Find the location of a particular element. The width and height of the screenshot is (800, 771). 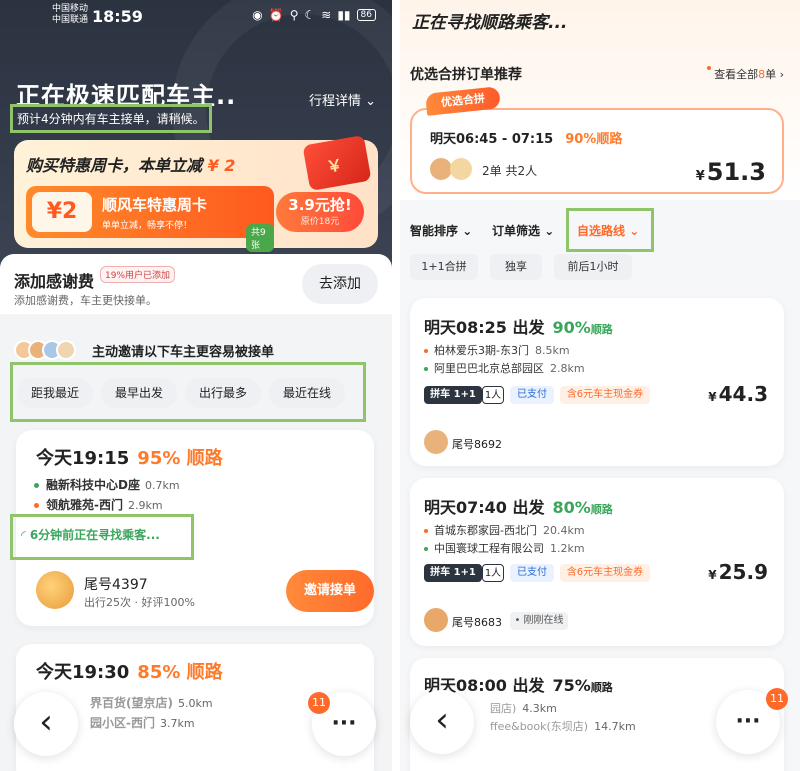

weekly-card: ¥2 顺风车特惠周卡 单单立减，畅享不停！ 共9张 is located at coordinates (150, 219).